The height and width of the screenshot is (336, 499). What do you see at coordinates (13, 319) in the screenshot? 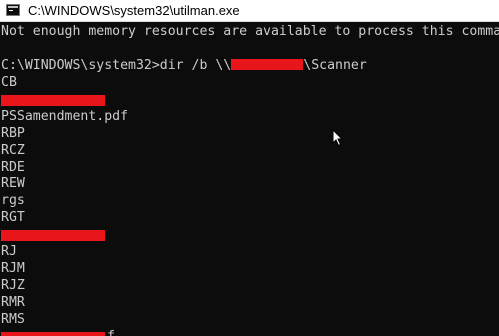
I see `dir-entry: RMS` at bounding box center [13, 319].